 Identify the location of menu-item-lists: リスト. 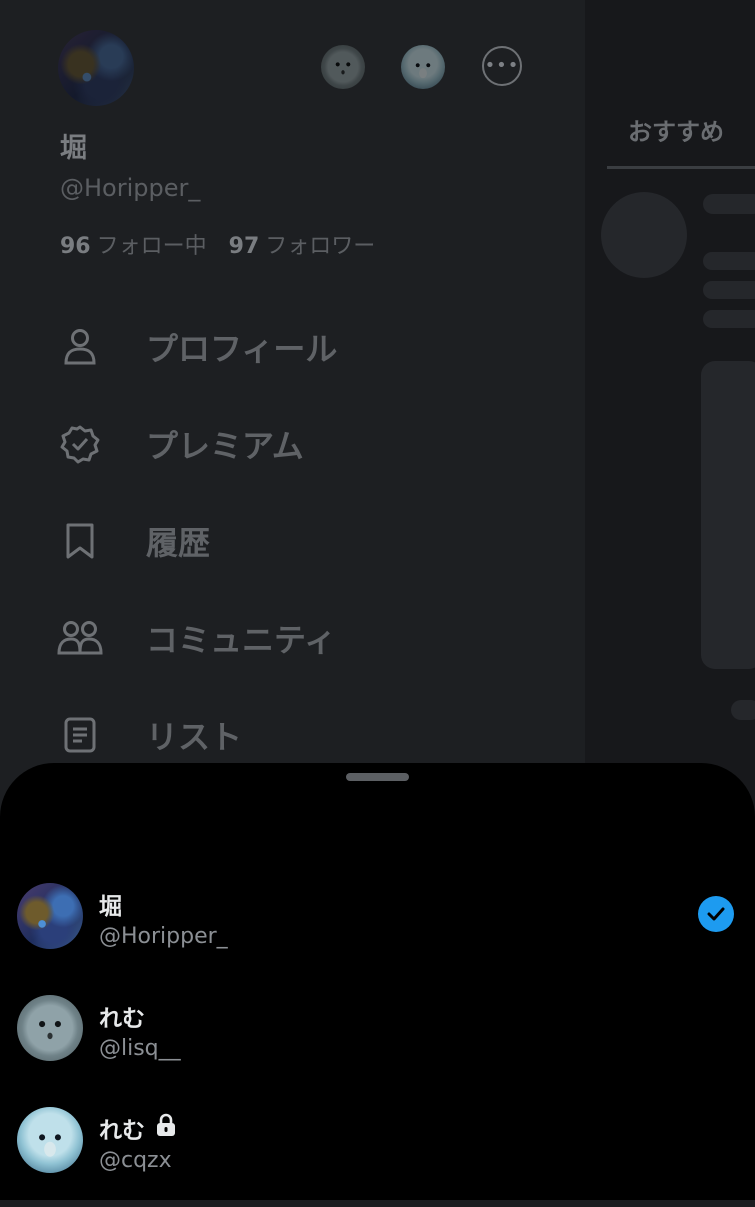
(149, 735).